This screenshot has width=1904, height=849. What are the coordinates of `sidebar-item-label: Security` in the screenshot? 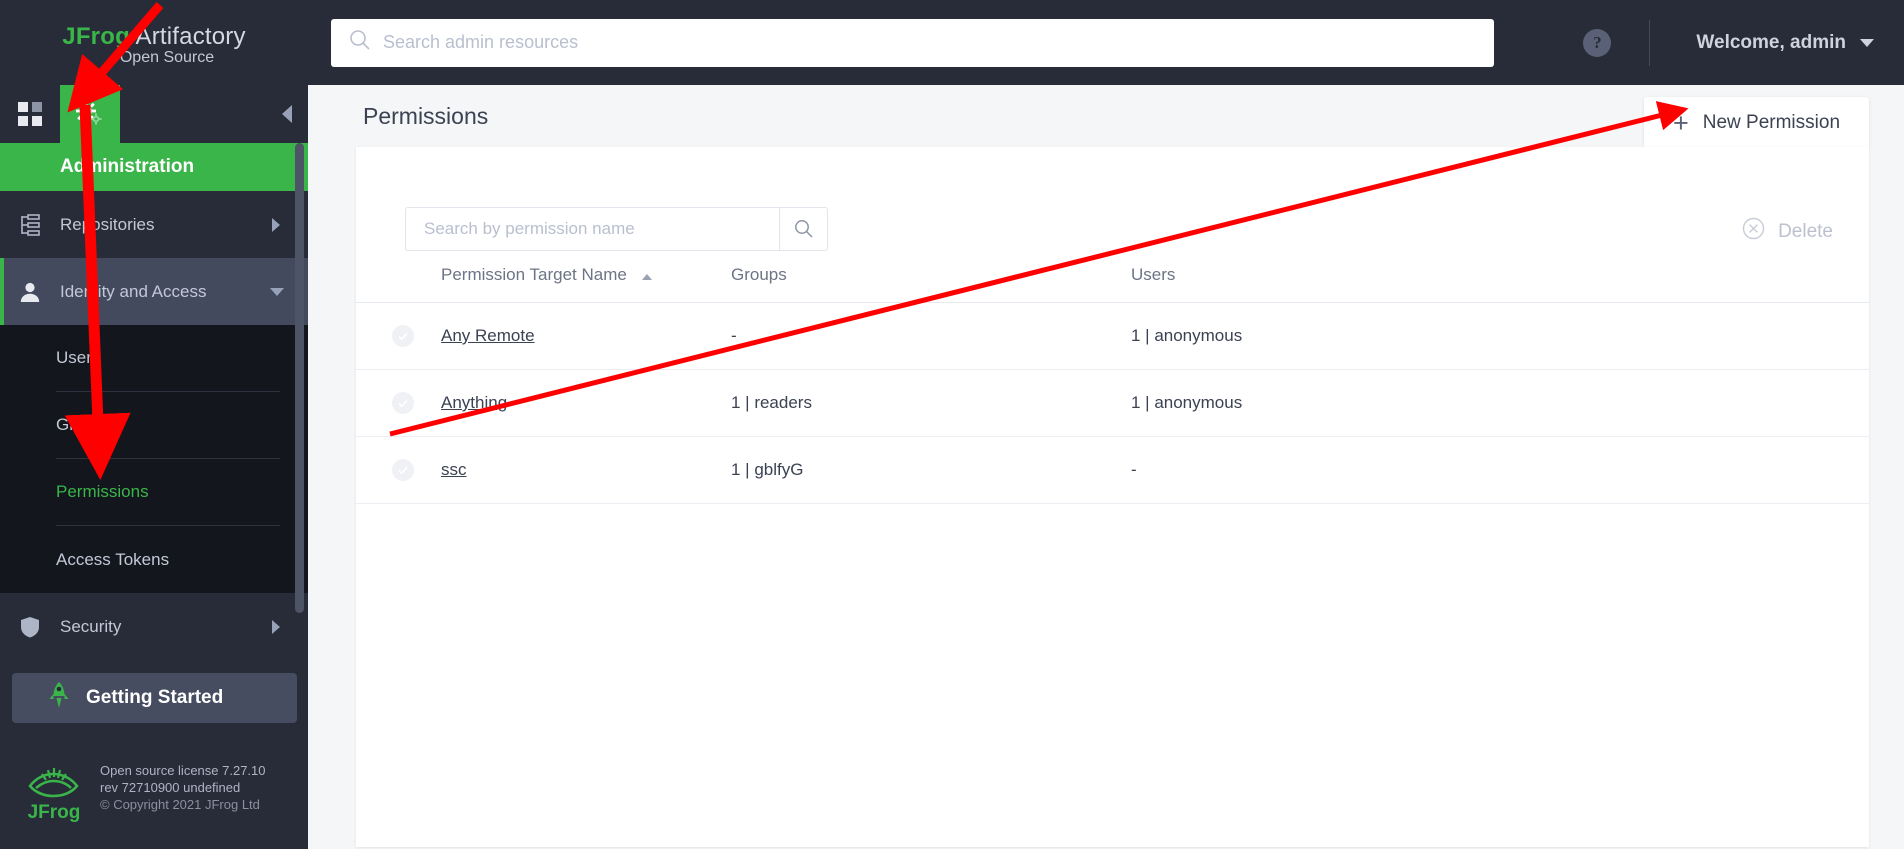 It's located at (91, 626).